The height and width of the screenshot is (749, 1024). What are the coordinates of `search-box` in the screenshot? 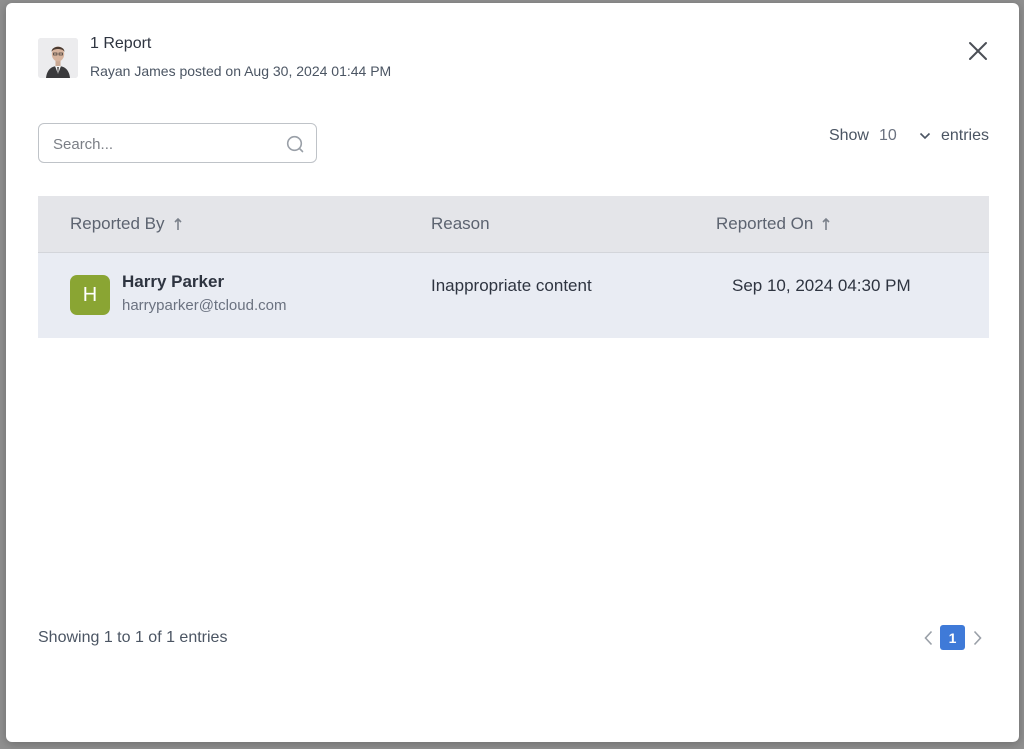 It's located at (177, 143).